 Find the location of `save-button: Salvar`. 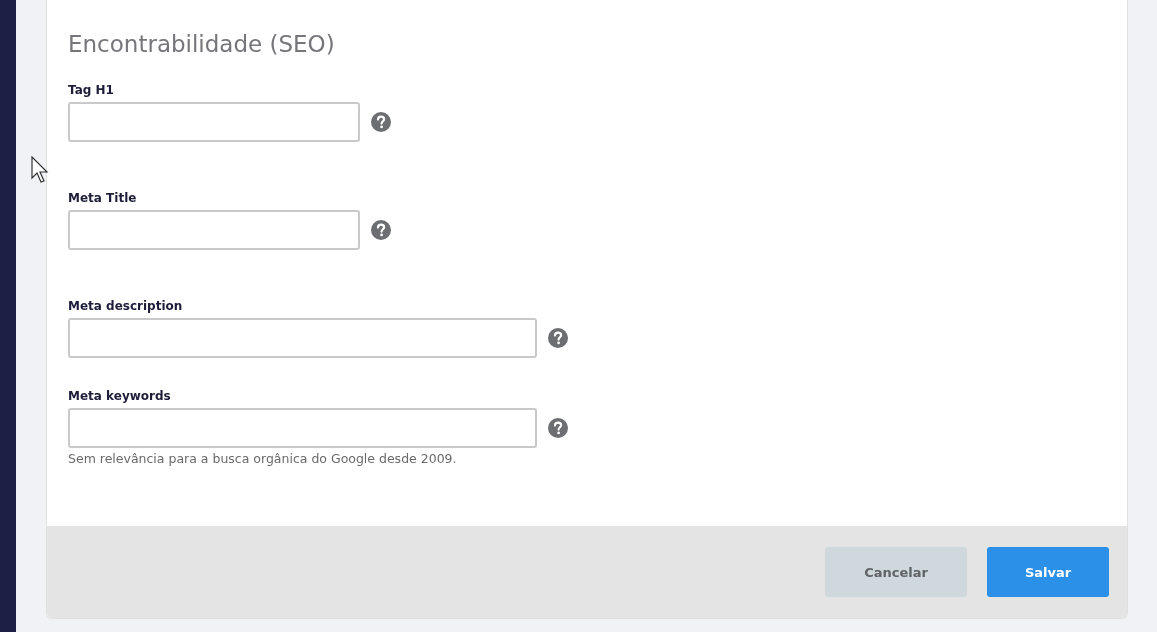

save-button: Salvar is located at coordinates (1048, 572).